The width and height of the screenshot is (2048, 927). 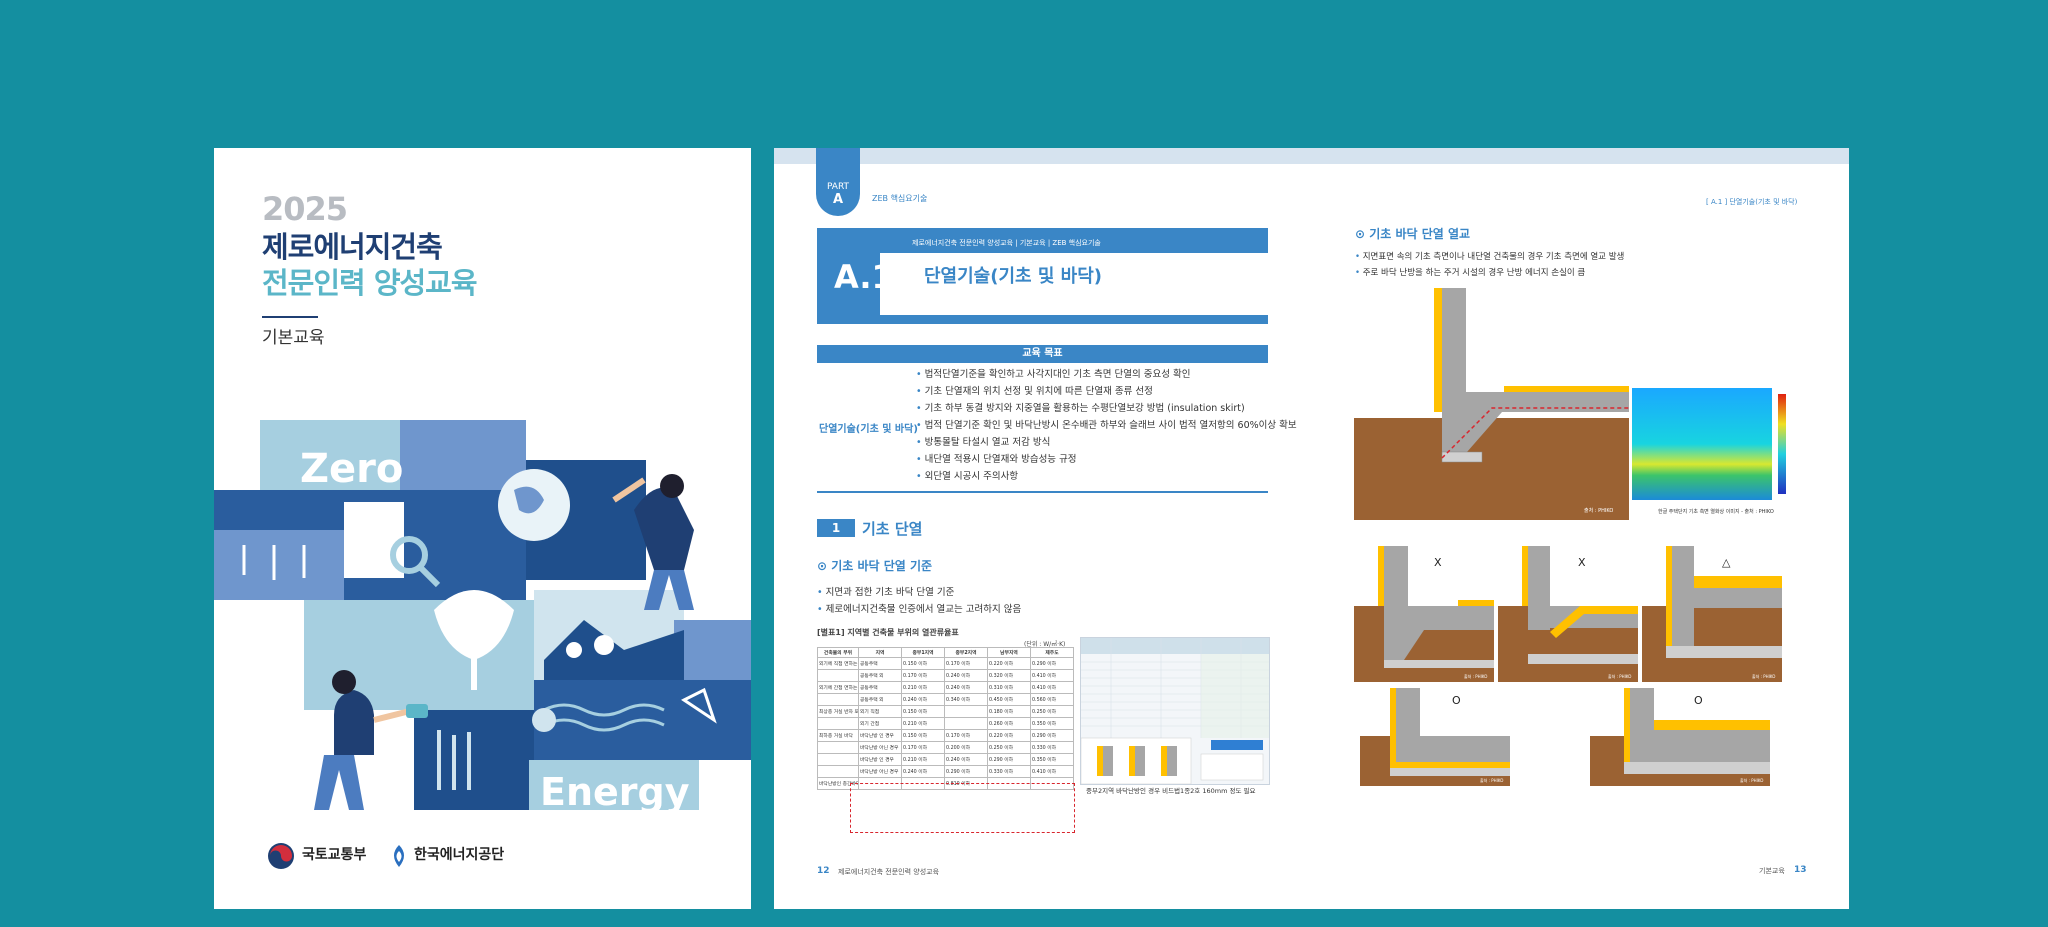 What do you see at coordinates (1052, 675) in the screenshot?
I see `table-cell: 0.410 이하` at bounding box center [1052, 675].